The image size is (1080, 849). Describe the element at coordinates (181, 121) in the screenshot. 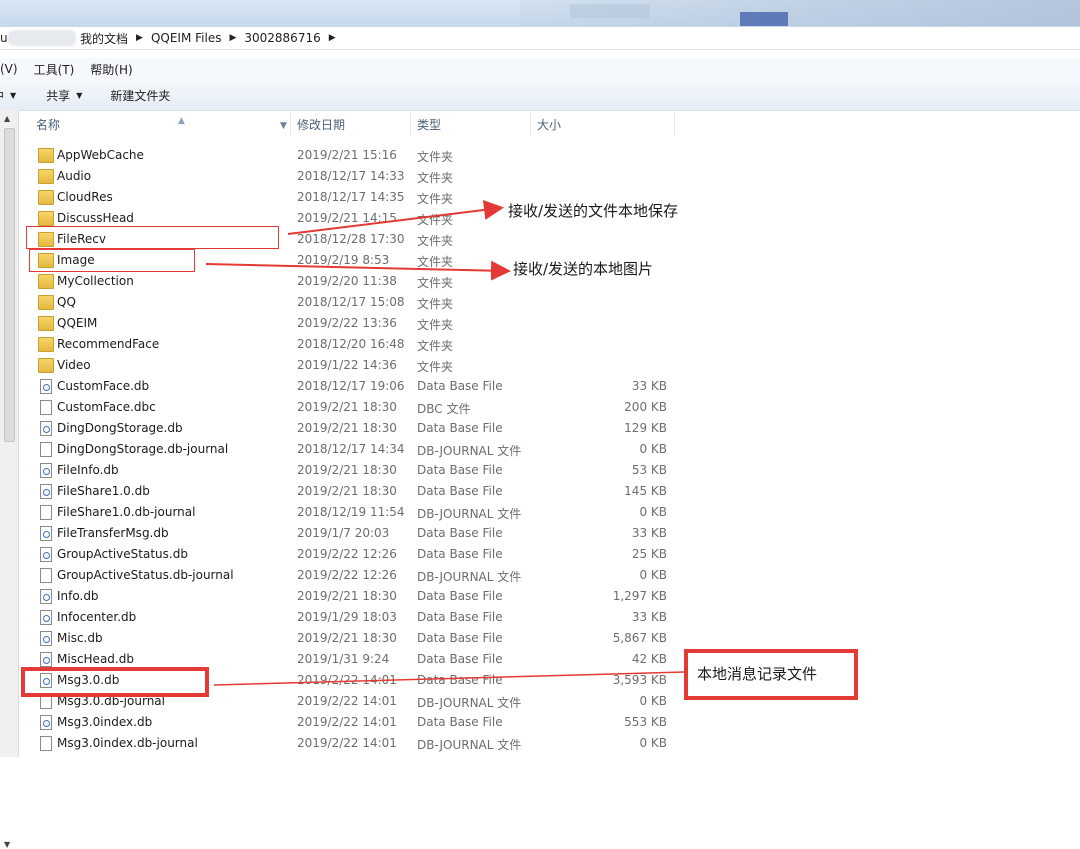

I see `sort-ascending-icon: ▲` at that location.